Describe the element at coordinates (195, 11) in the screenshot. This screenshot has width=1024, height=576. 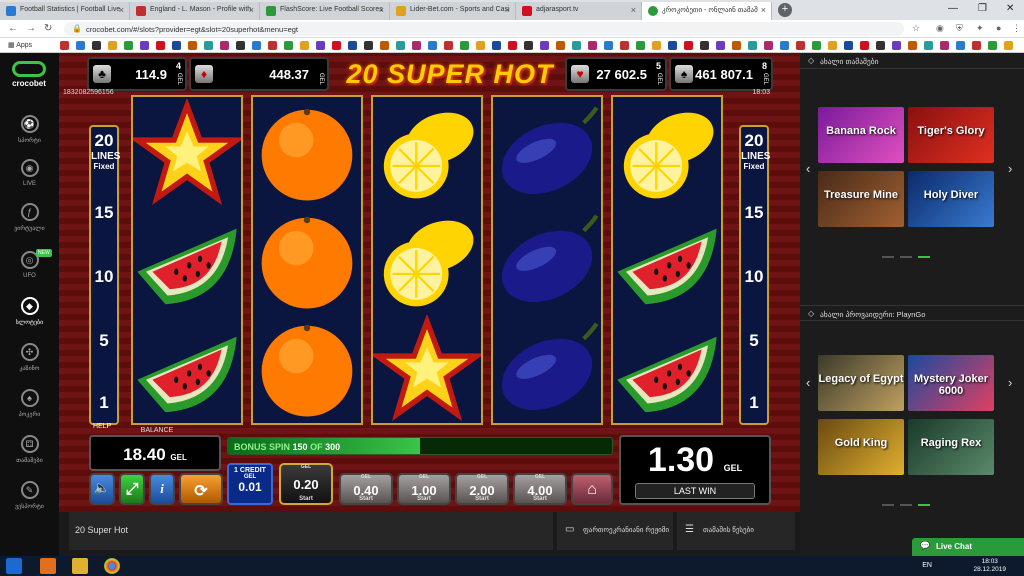
I see `browser-tab: England - L. Mason - Profile with ×` at that location.